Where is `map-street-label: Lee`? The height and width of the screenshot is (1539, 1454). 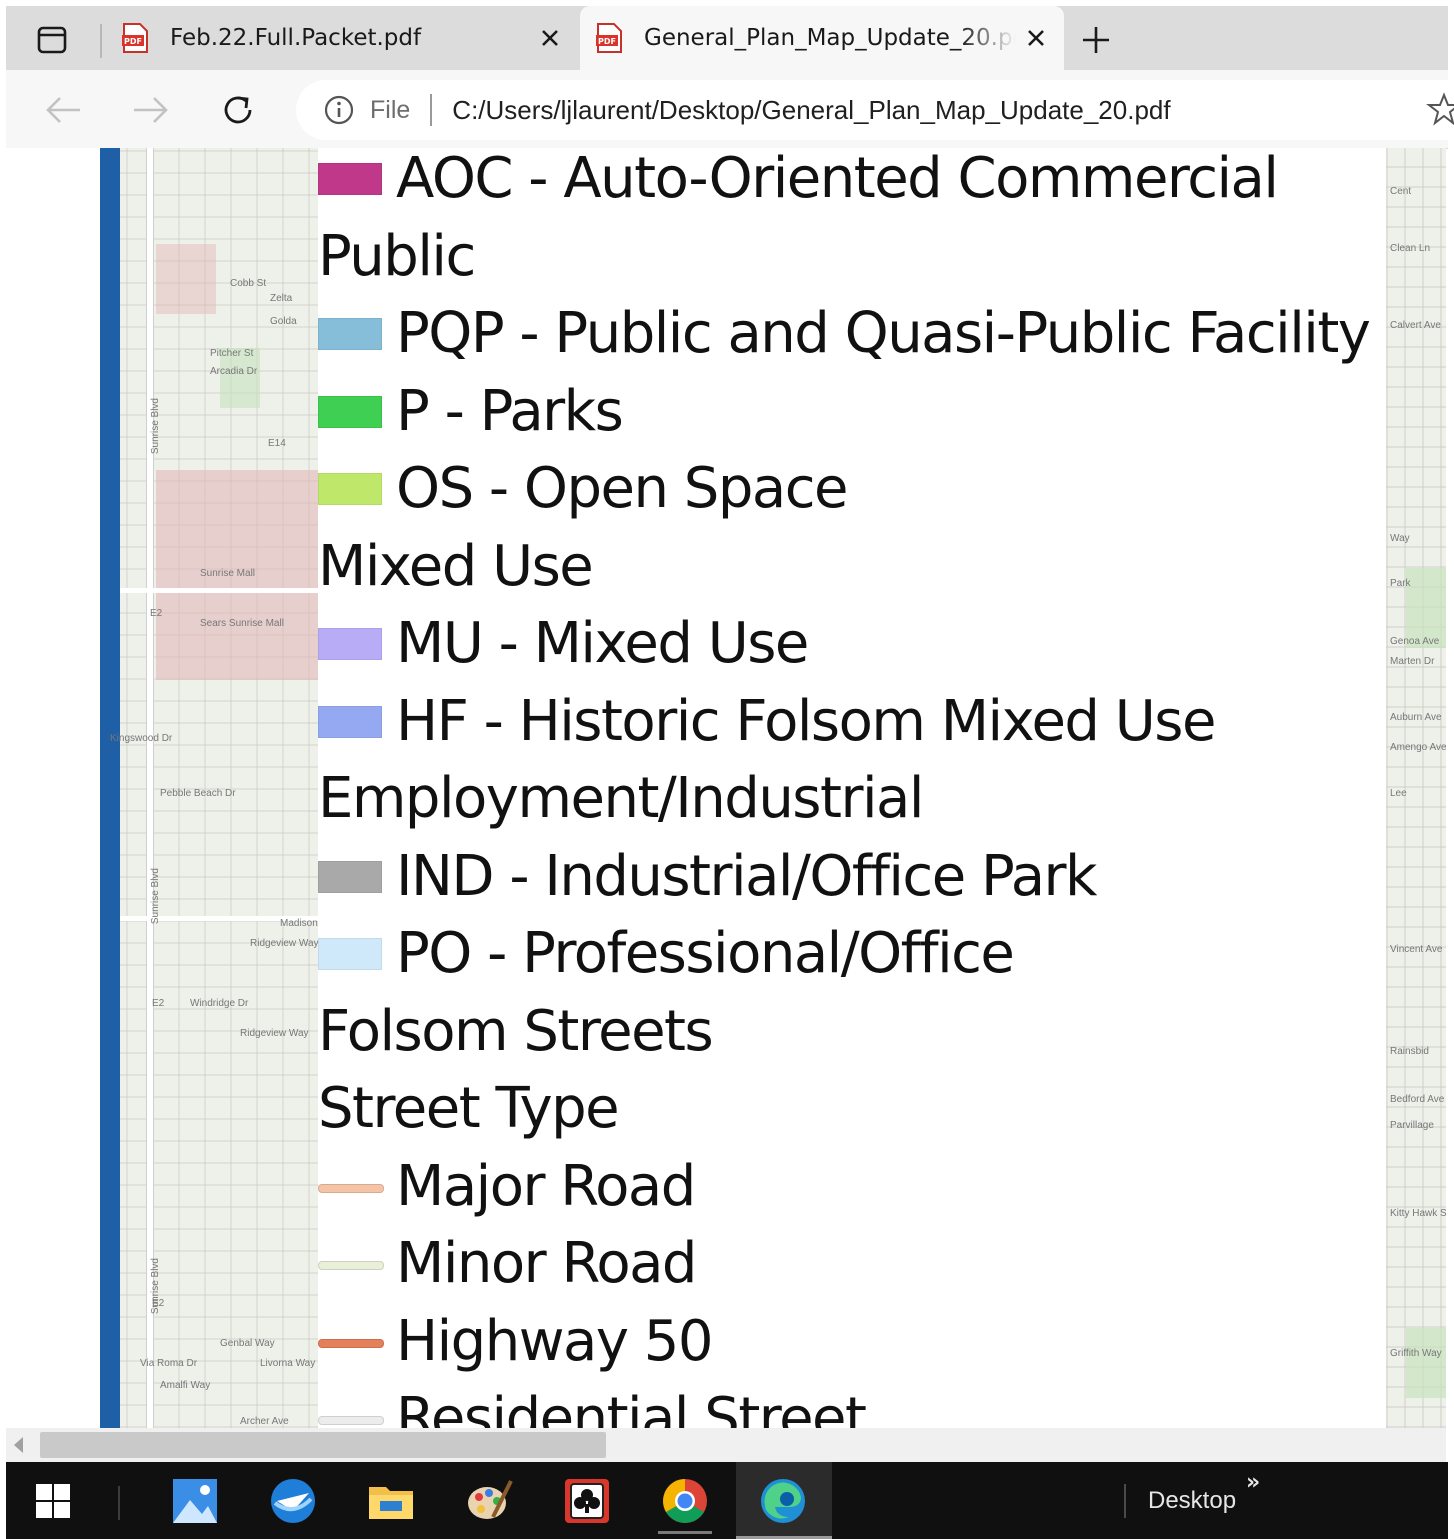
map-street-label: Lee is located at coordinates (1398, 793).